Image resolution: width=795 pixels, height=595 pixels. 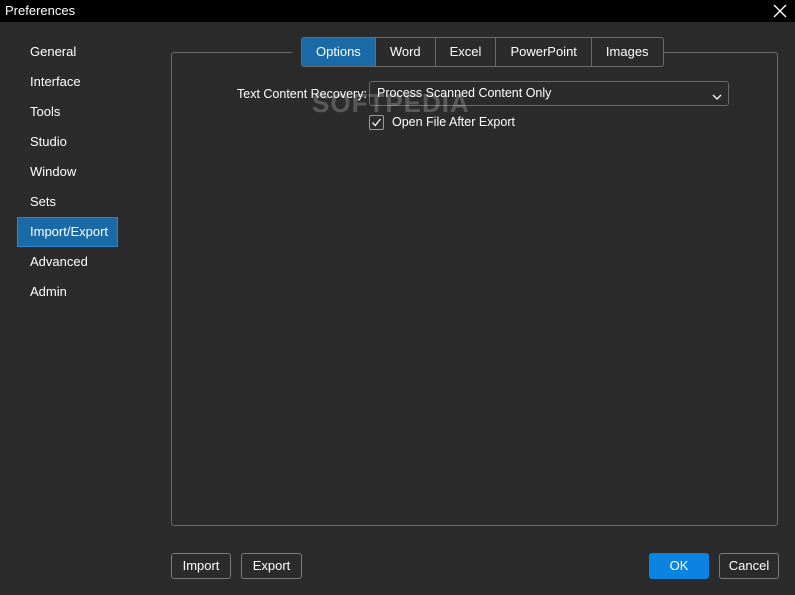 I want to click on ok-button: OK, so click(x=679, y=566).